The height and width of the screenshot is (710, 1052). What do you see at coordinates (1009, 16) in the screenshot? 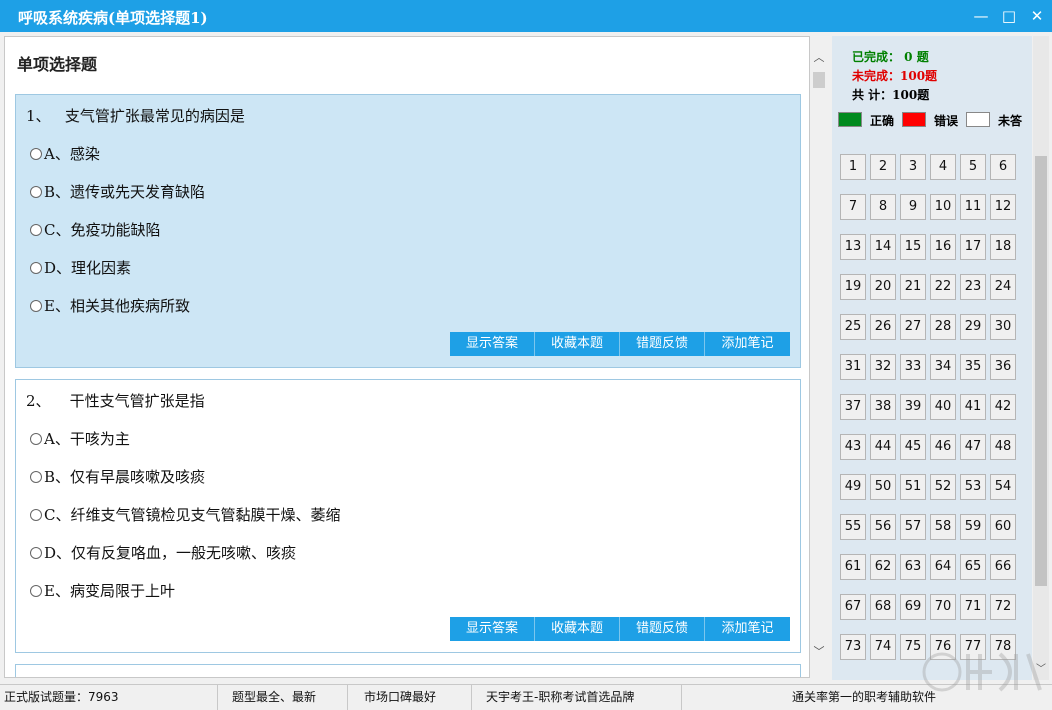
I see `maximize-button: □` at bounding box center [1009, 16].